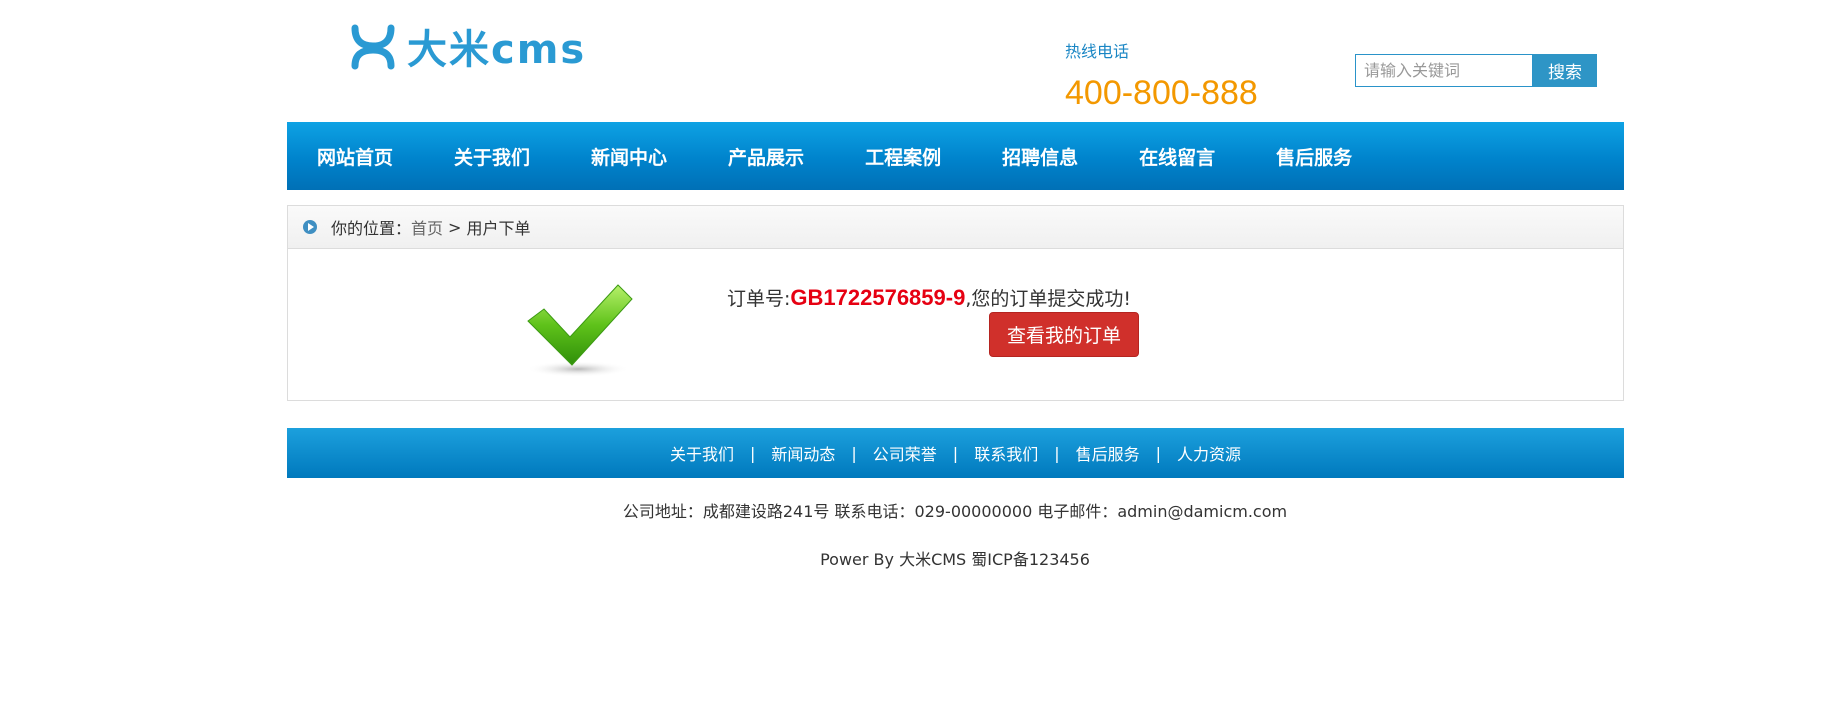  I want to click on order-confirmation-text: 订单号:GB1722576859-9,您的订单提交成功!, so click(929, 297).